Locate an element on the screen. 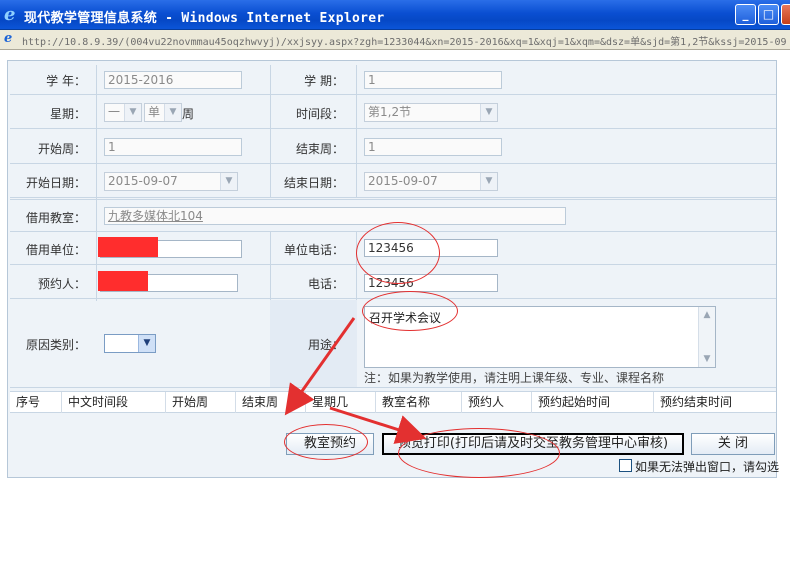  annotation-arrows is located at coordinates (355, 380).